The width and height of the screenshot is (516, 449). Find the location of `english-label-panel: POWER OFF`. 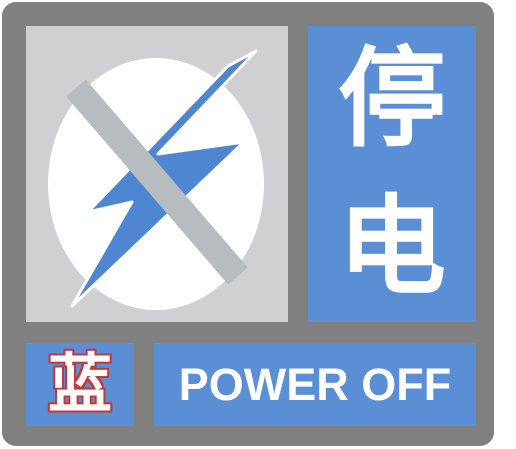

english-label-panel: POWER OFF is located at coordinates (315, 384).